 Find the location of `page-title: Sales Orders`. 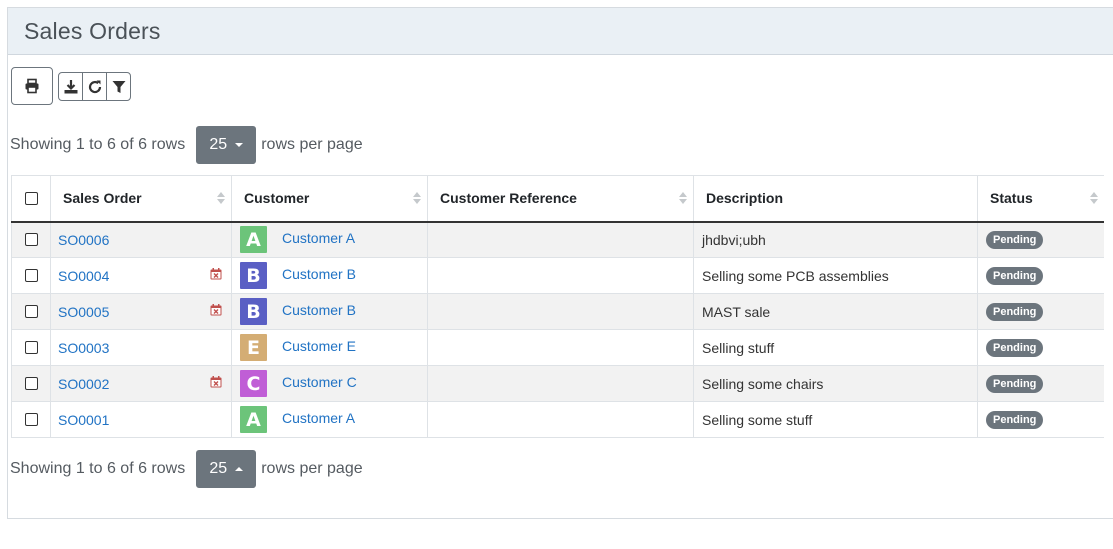

page-title: Sales Orders is located at coordinates (92, 30).